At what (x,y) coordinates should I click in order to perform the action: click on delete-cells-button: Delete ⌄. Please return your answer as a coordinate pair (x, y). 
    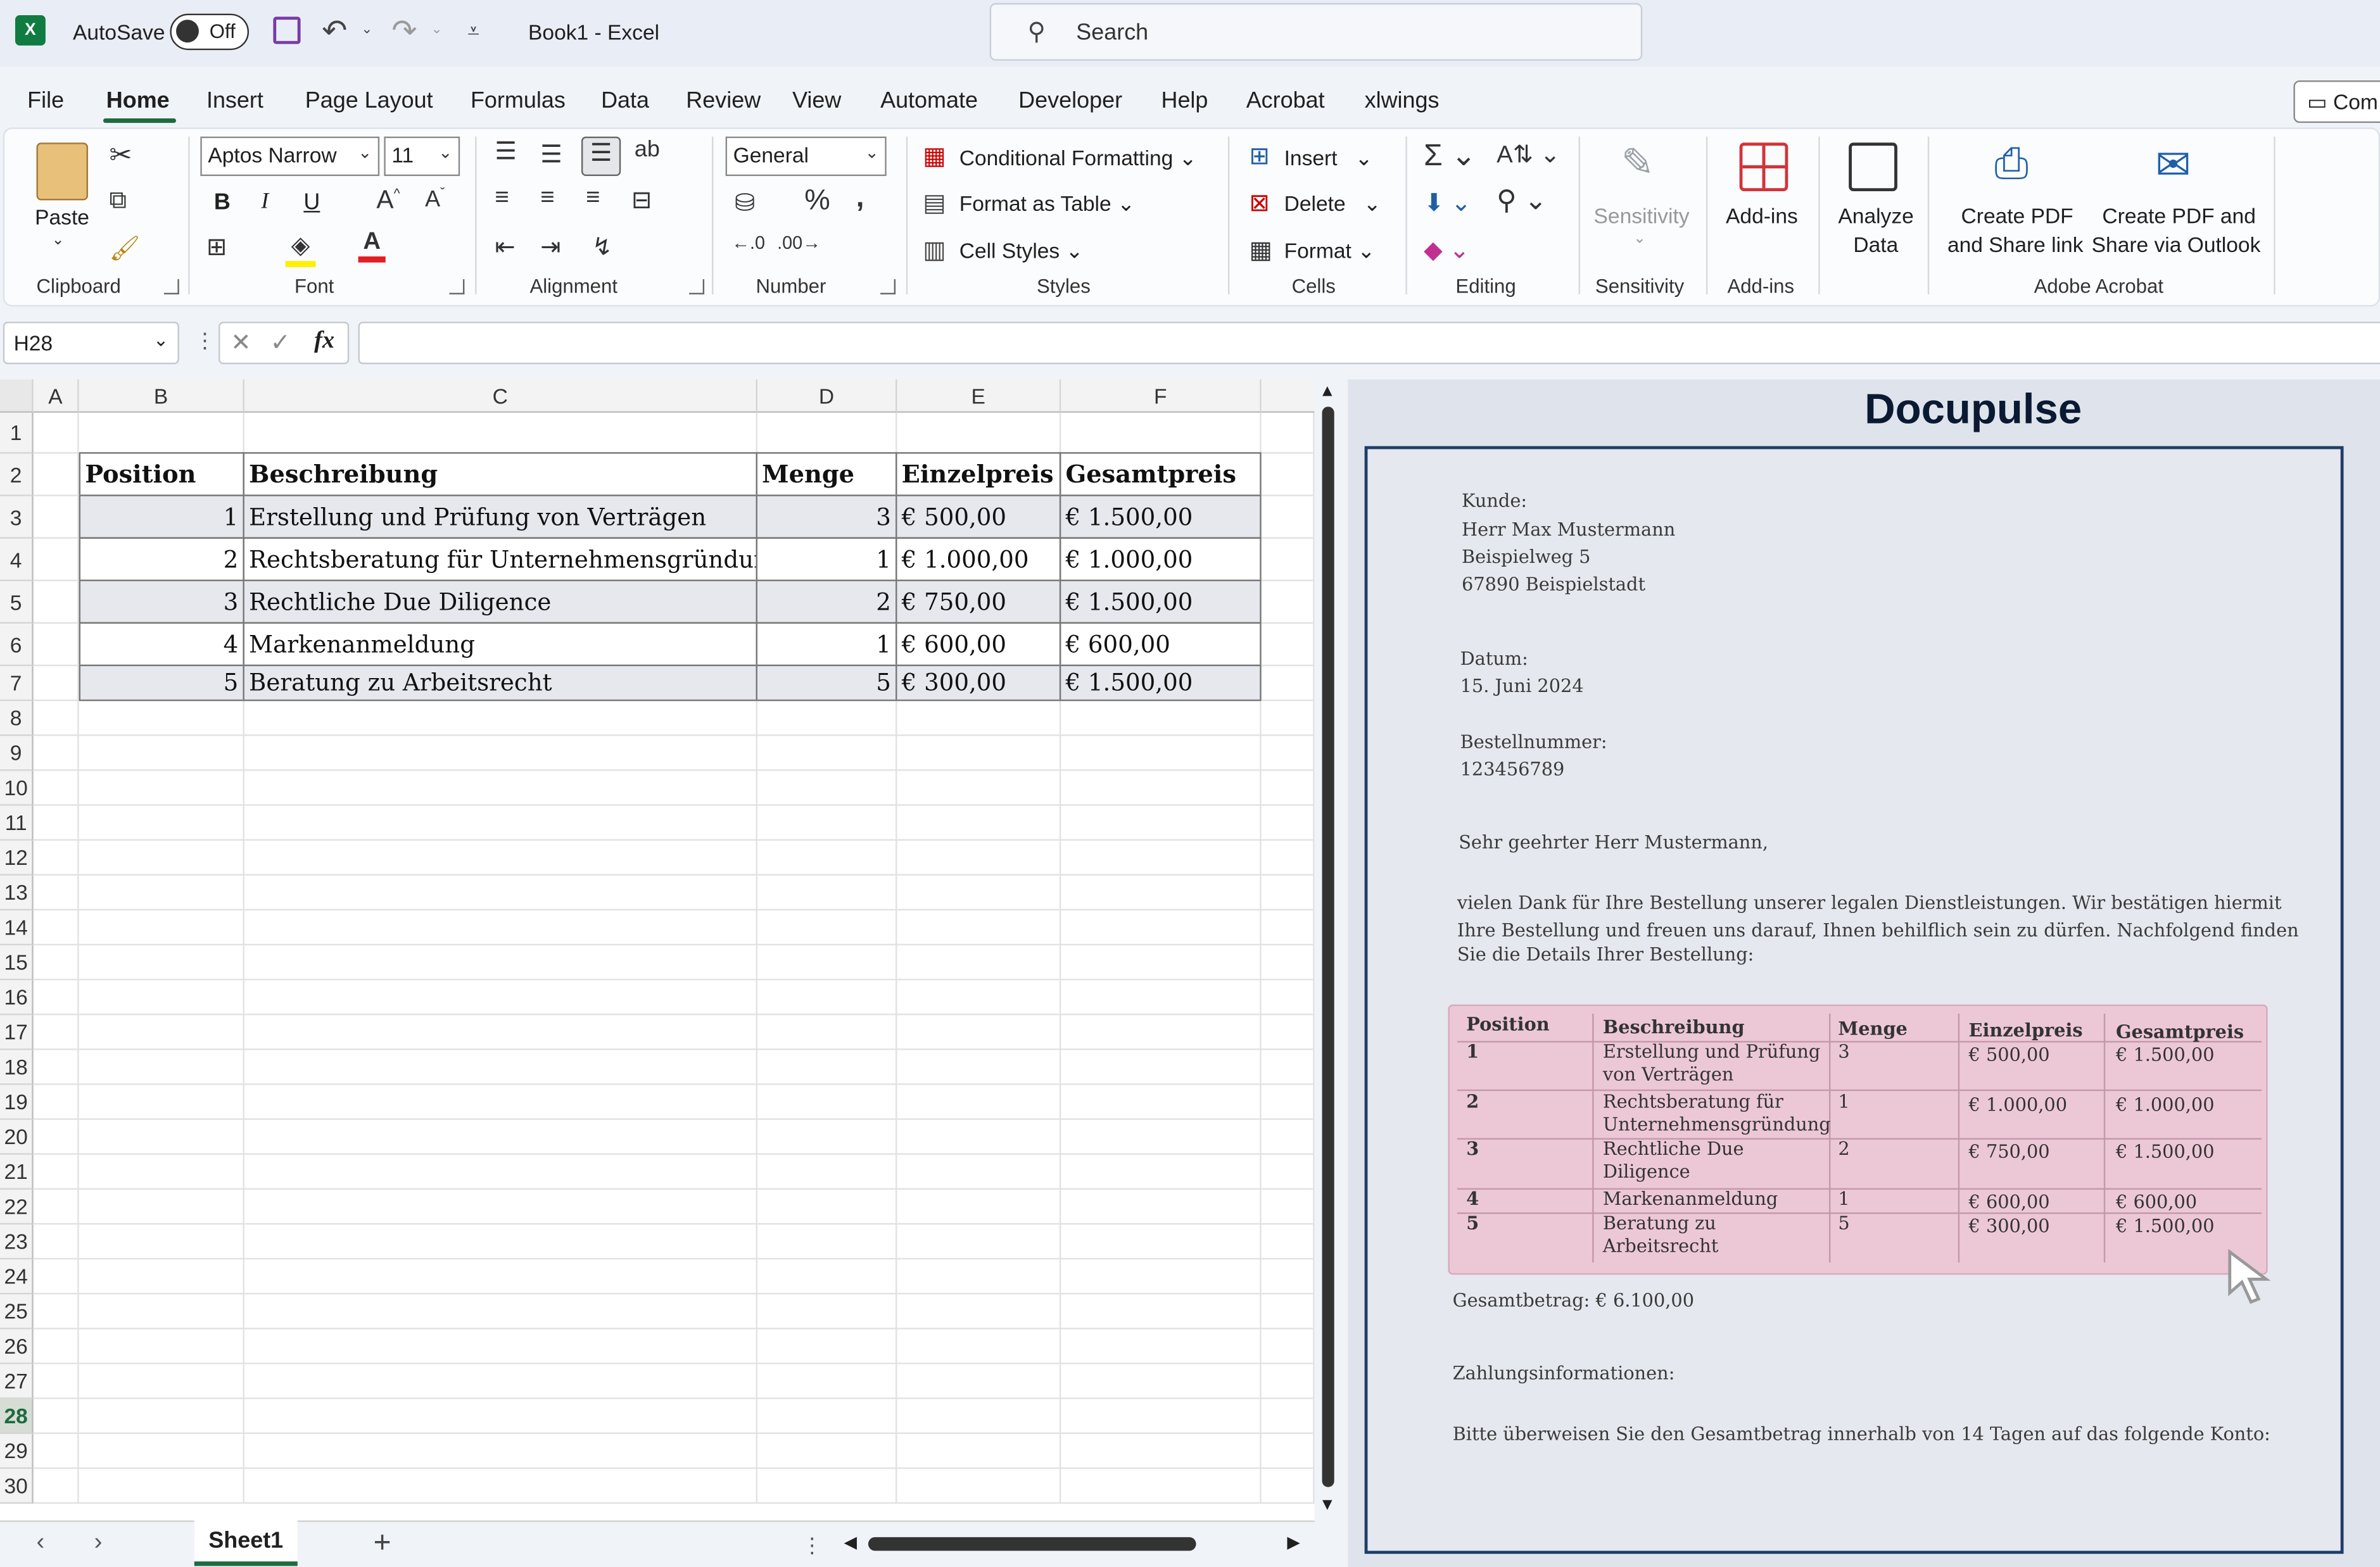
    Looking at the image, I should click on (1332, 204).